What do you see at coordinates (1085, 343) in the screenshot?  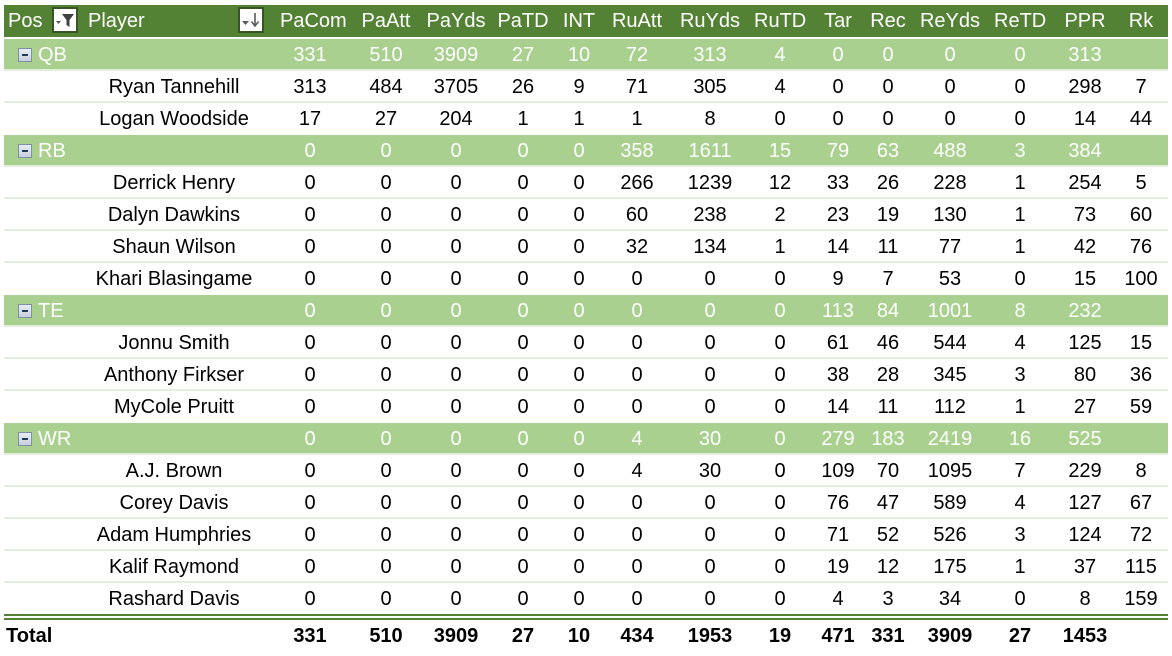 I see `player-value: 125` at bounding box center [1085, 343].